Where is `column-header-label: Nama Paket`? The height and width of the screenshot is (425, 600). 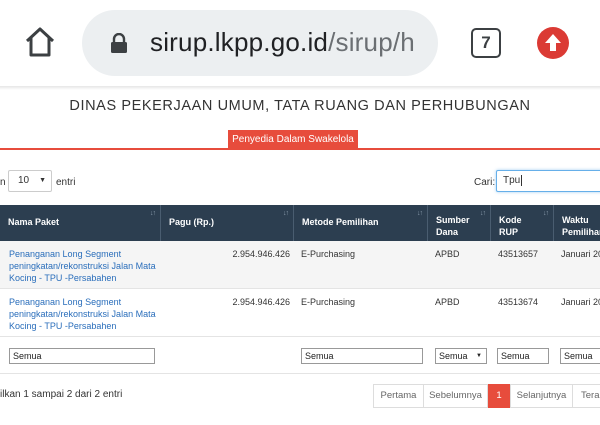
column-header-label: Nama Paket is located at coordinates (34, 222).